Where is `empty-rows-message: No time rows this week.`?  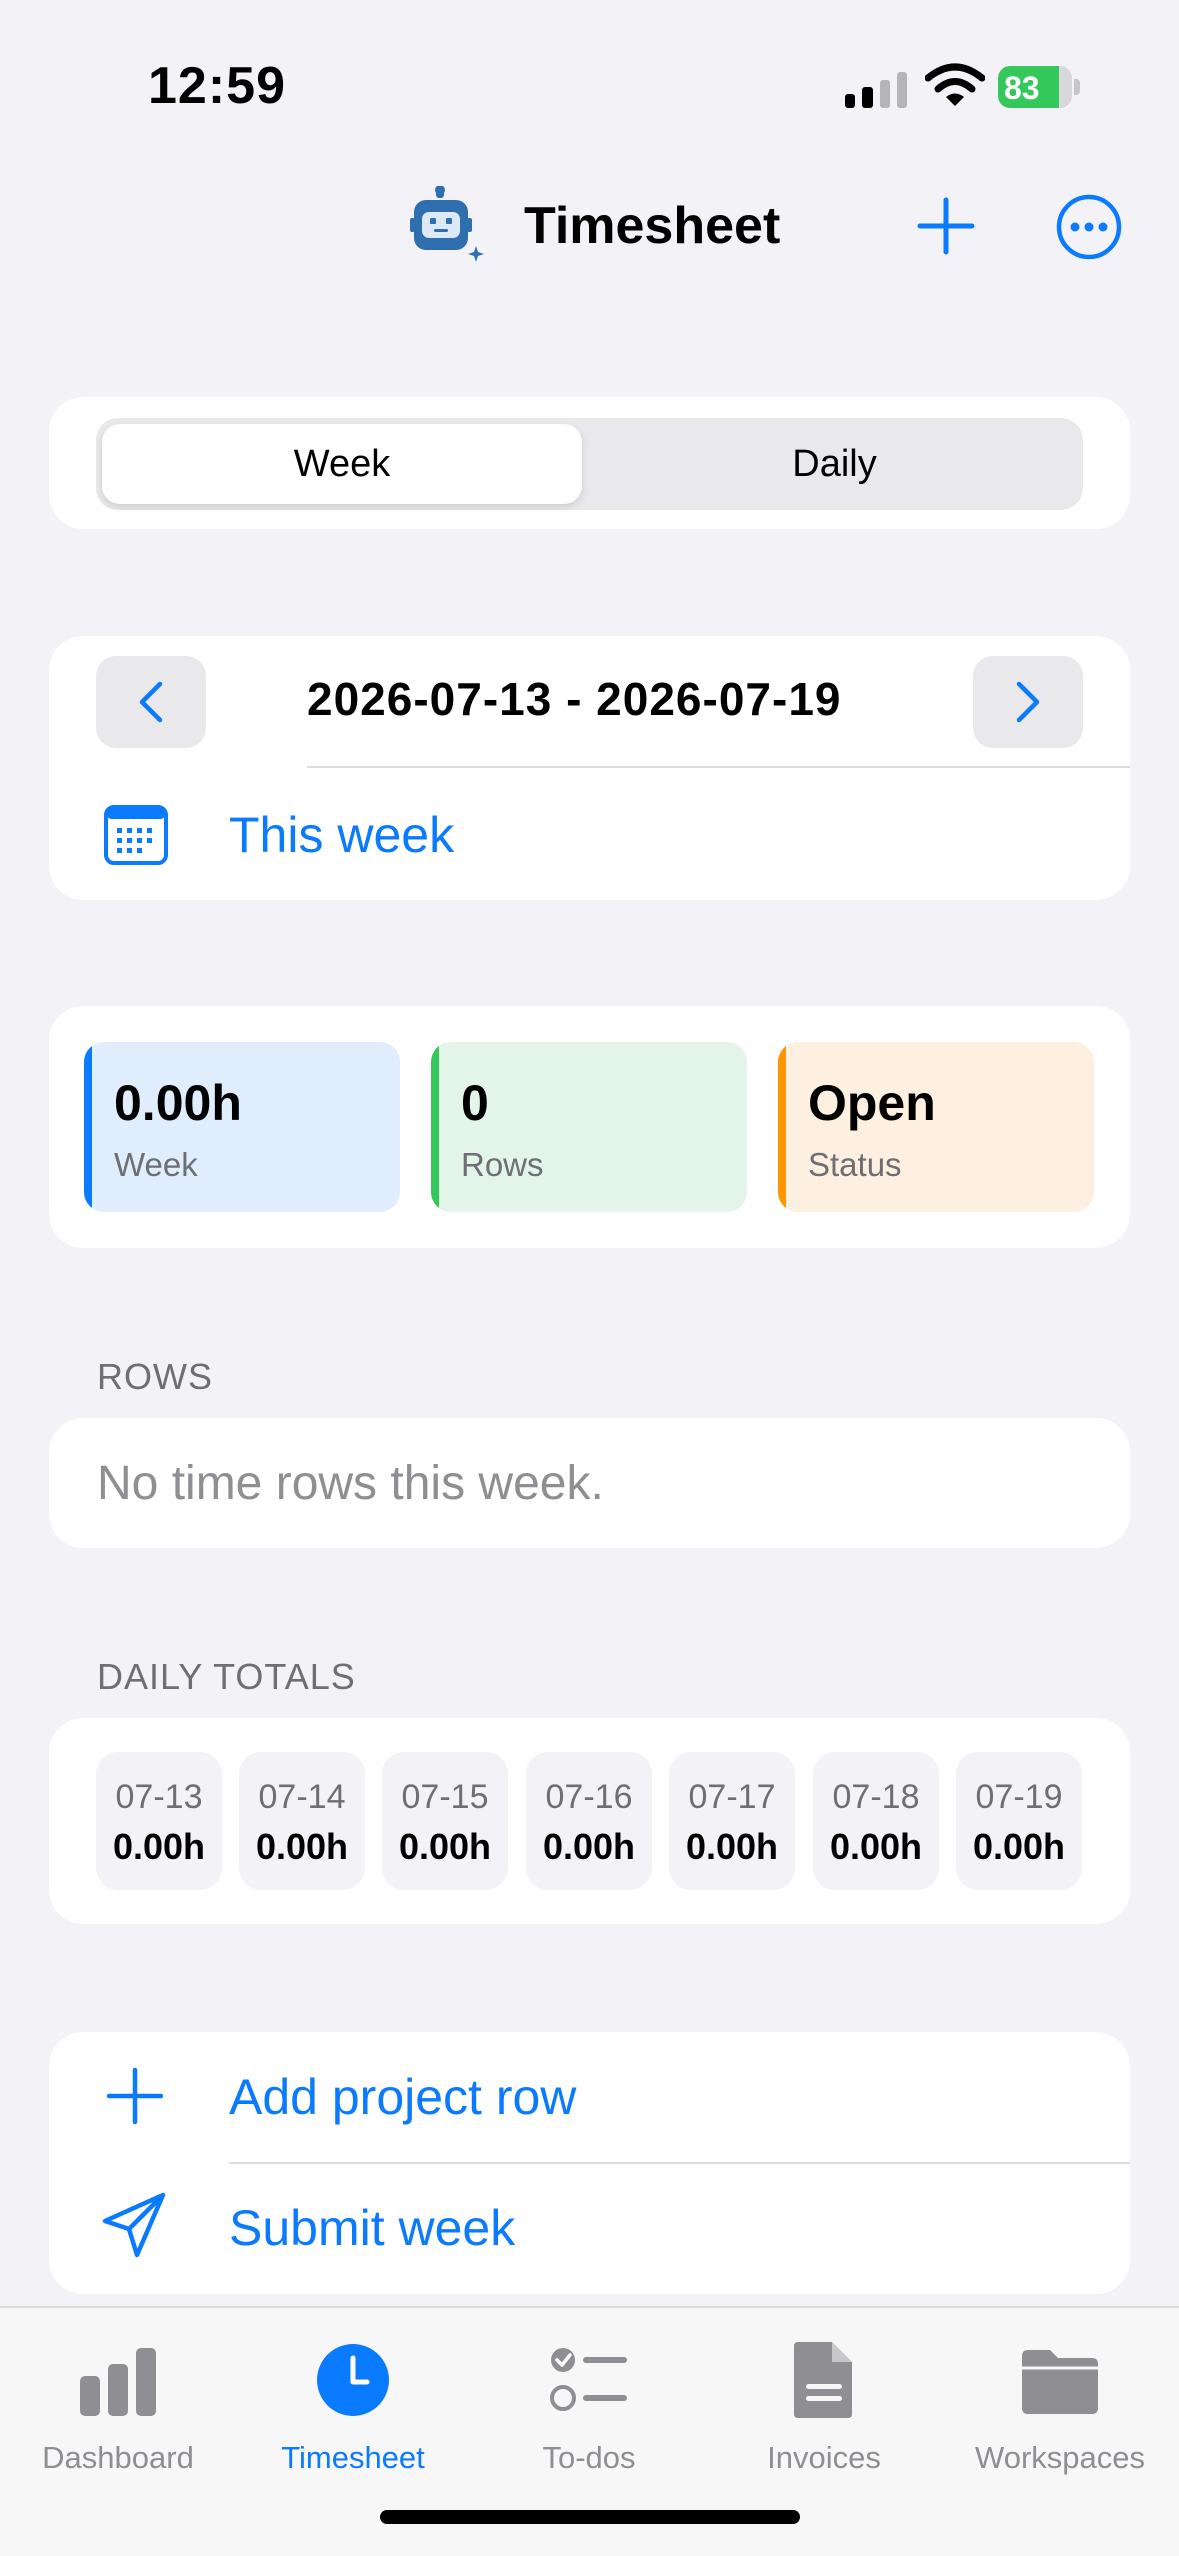
empty-rows-message: No time rows this week. is located at coordinates (350, 1483).